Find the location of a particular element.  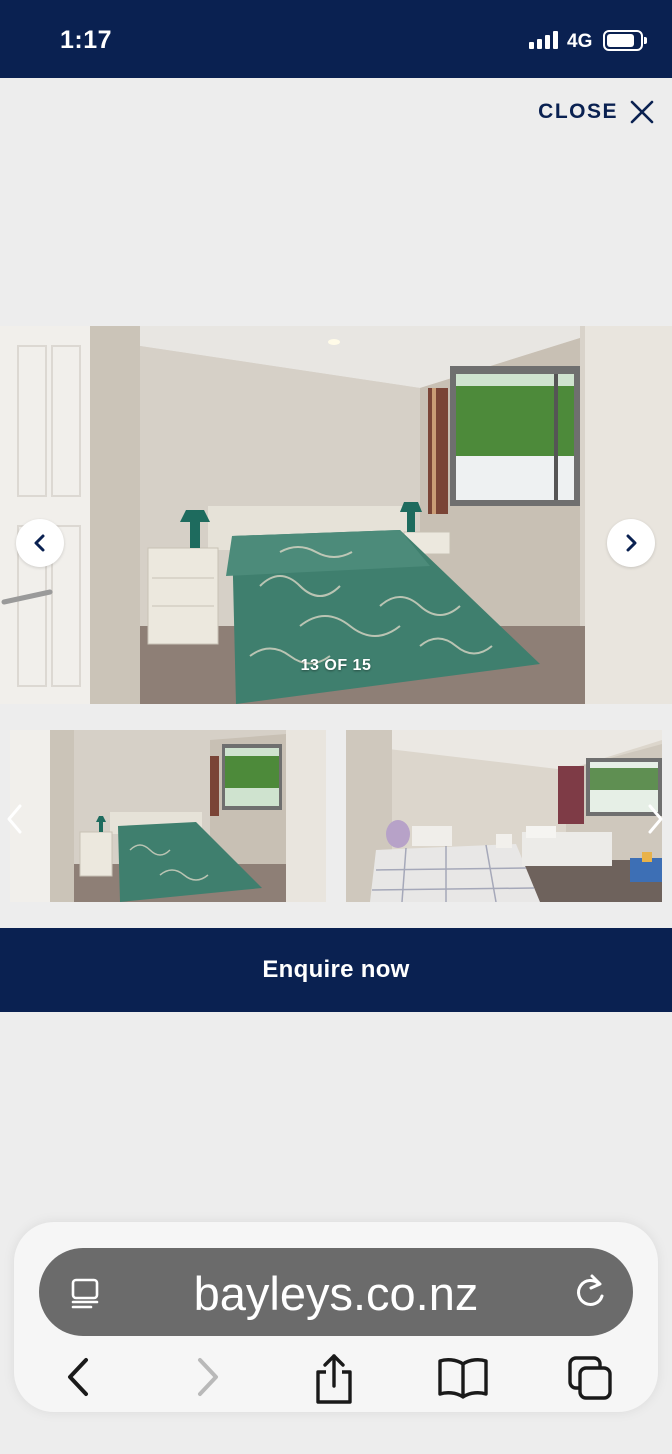

network-label: 4G is located at coordinates (580, 41).